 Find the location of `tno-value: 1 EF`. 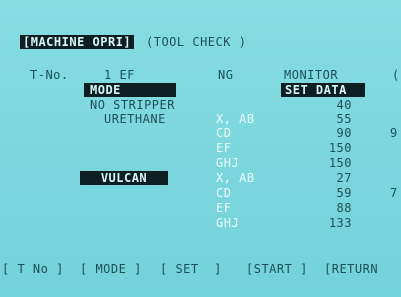

tno-value: 1 EF is located at coordinates (119, 75).